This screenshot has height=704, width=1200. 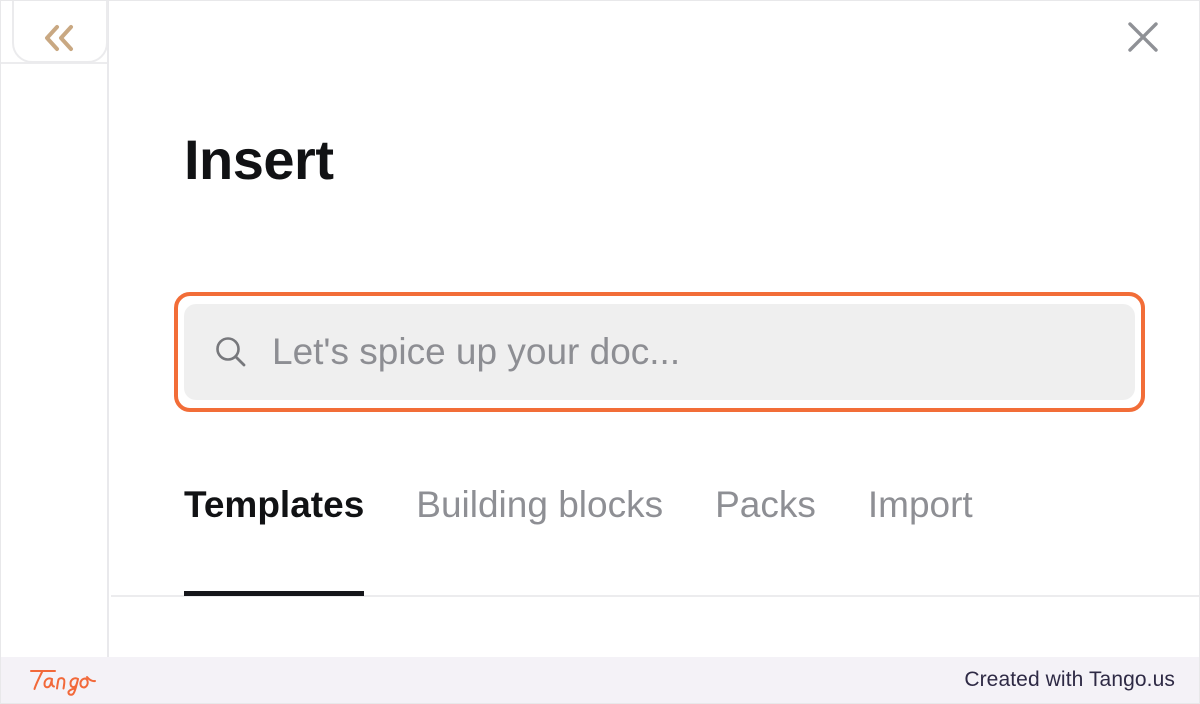 What do you see at coordinates (259, 159) in the screenshot?
I see `page-title: Insert` at bounding box center [259, 159].